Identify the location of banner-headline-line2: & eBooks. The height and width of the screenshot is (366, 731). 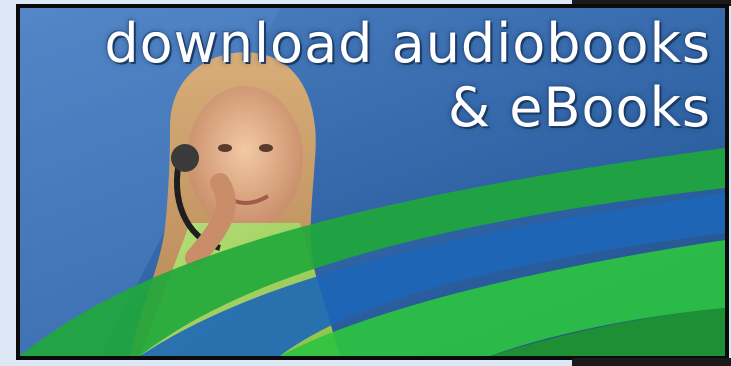
(579, 107).